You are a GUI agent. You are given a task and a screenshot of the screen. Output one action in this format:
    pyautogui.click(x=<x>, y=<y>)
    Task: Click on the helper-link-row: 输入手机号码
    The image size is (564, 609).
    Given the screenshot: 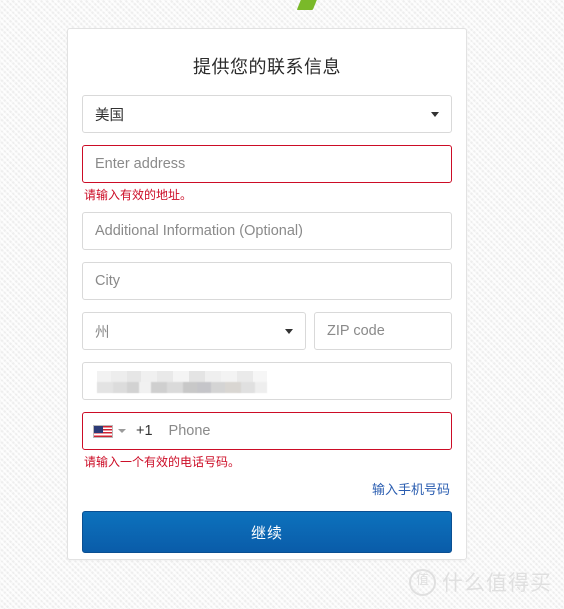 What is the action you would take?
    pyautogui.click(x=266, y=489)
    